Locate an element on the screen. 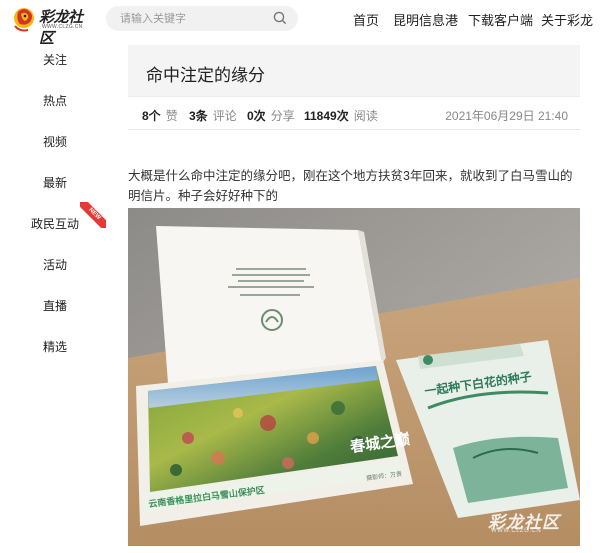  sidebar-item-label: 最新 is located at coordinates (54, 183).